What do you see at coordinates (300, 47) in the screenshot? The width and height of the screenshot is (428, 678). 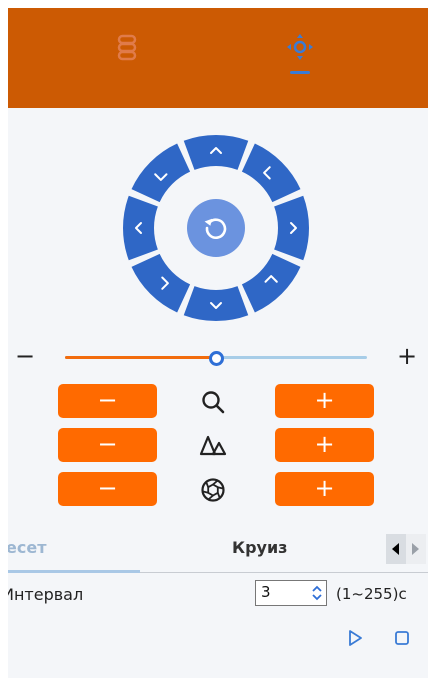 I see `ptz-move-icon` at bounding box center [300, 47].